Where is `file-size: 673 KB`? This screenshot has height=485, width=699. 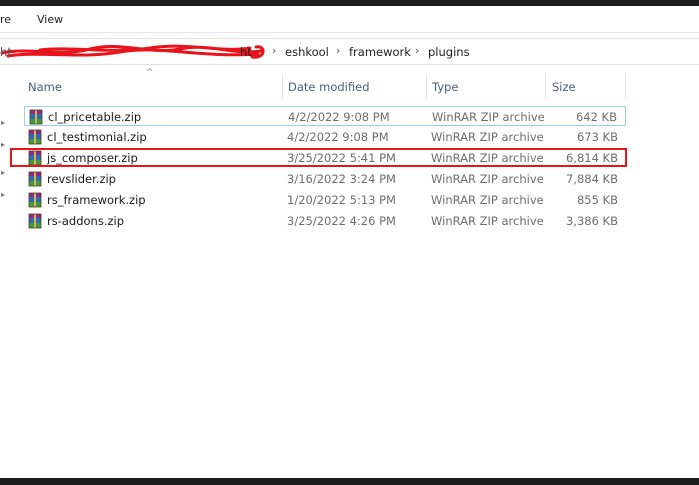
file-size: 673 KB is located at coordinates (597, 137).